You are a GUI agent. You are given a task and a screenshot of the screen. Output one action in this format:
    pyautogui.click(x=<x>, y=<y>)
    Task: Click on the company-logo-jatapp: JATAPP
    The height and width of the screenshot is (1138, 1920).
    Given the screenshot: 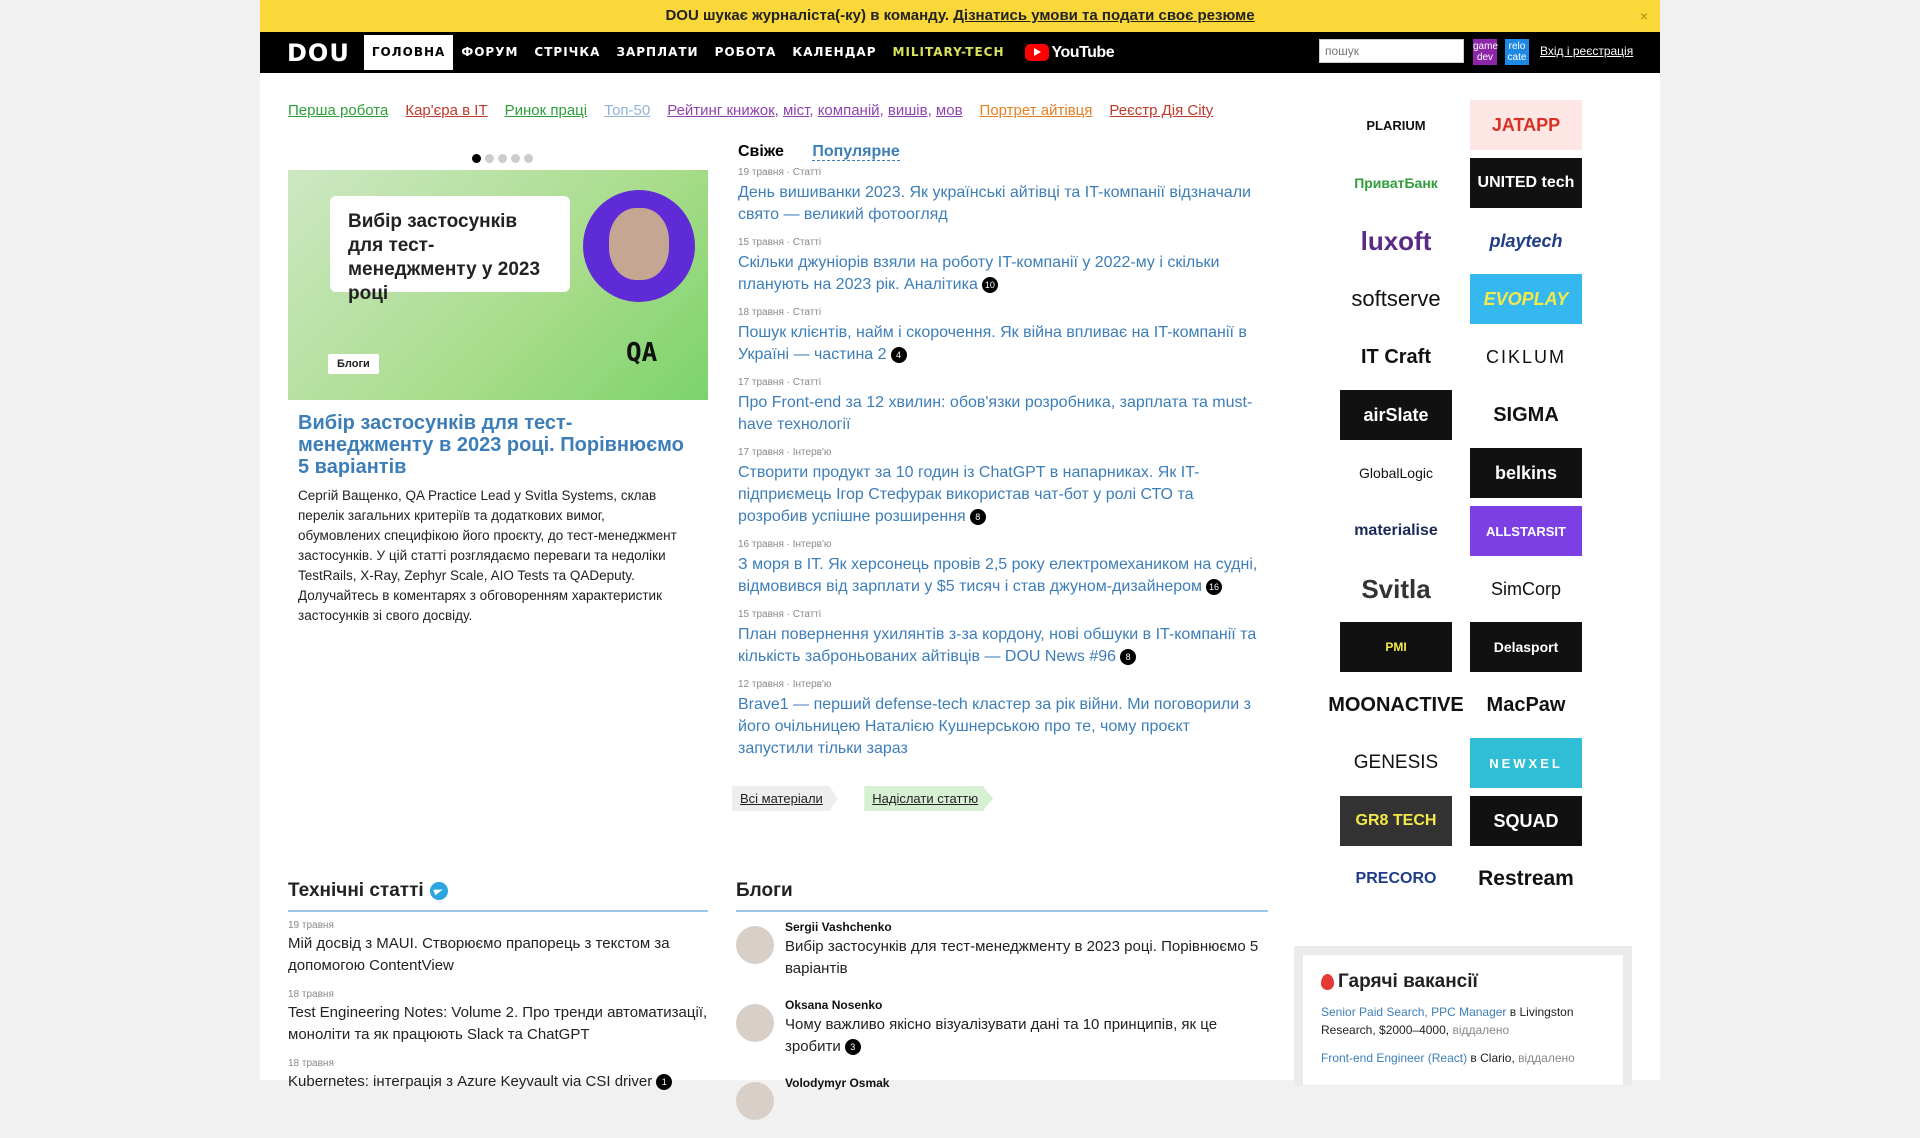 What is the action you would take?
    pyautogui.click(x=1526, y=125)
    